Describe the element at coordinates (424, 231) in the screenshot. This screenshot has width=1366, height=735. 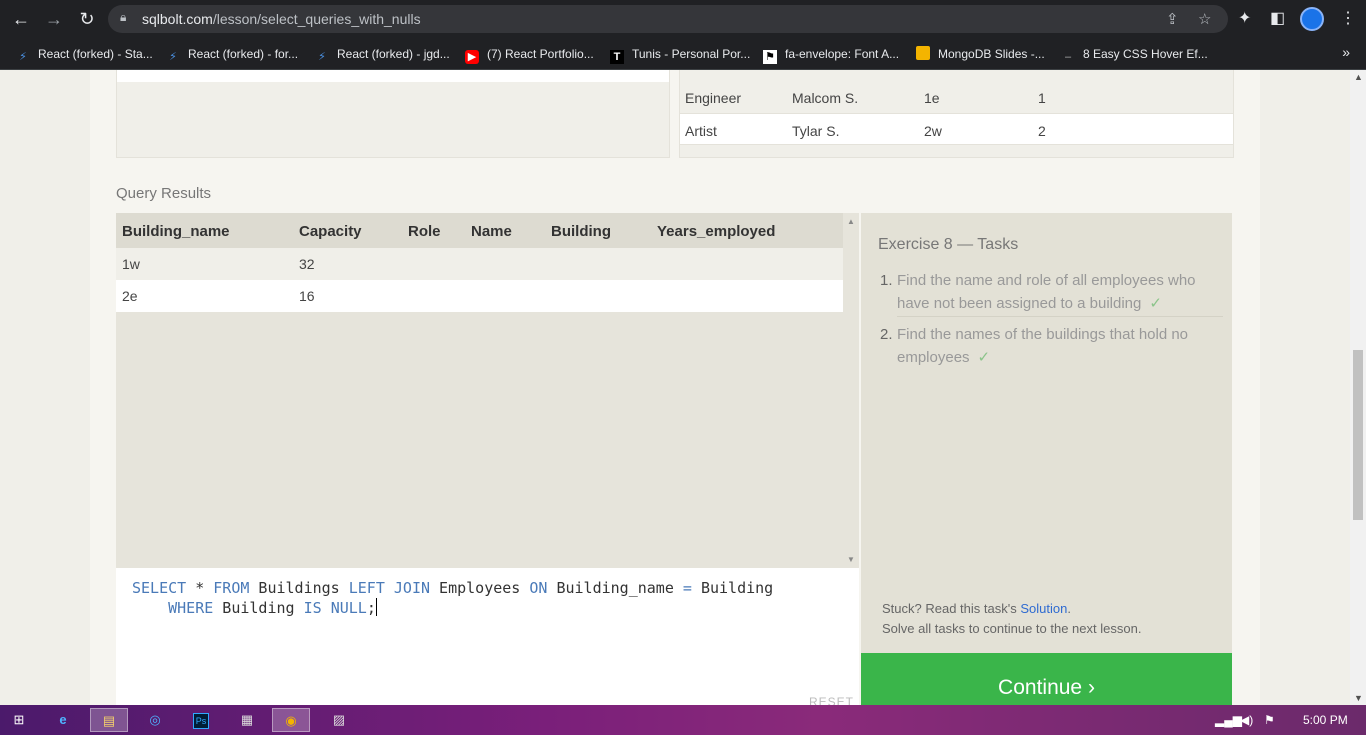
I see `column-header: Role` at that location.